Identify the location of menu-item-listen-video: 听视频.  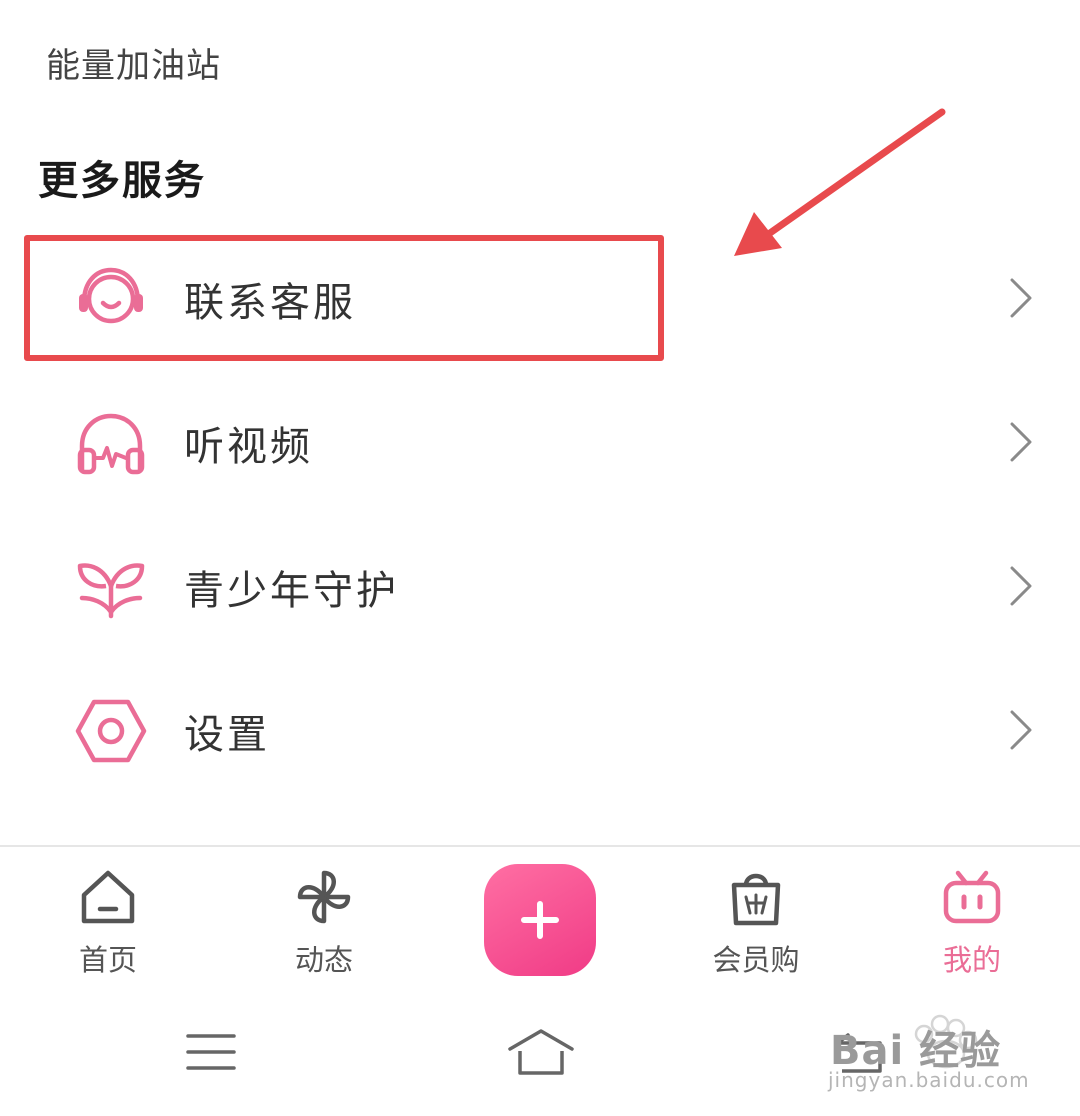
(540, 442).